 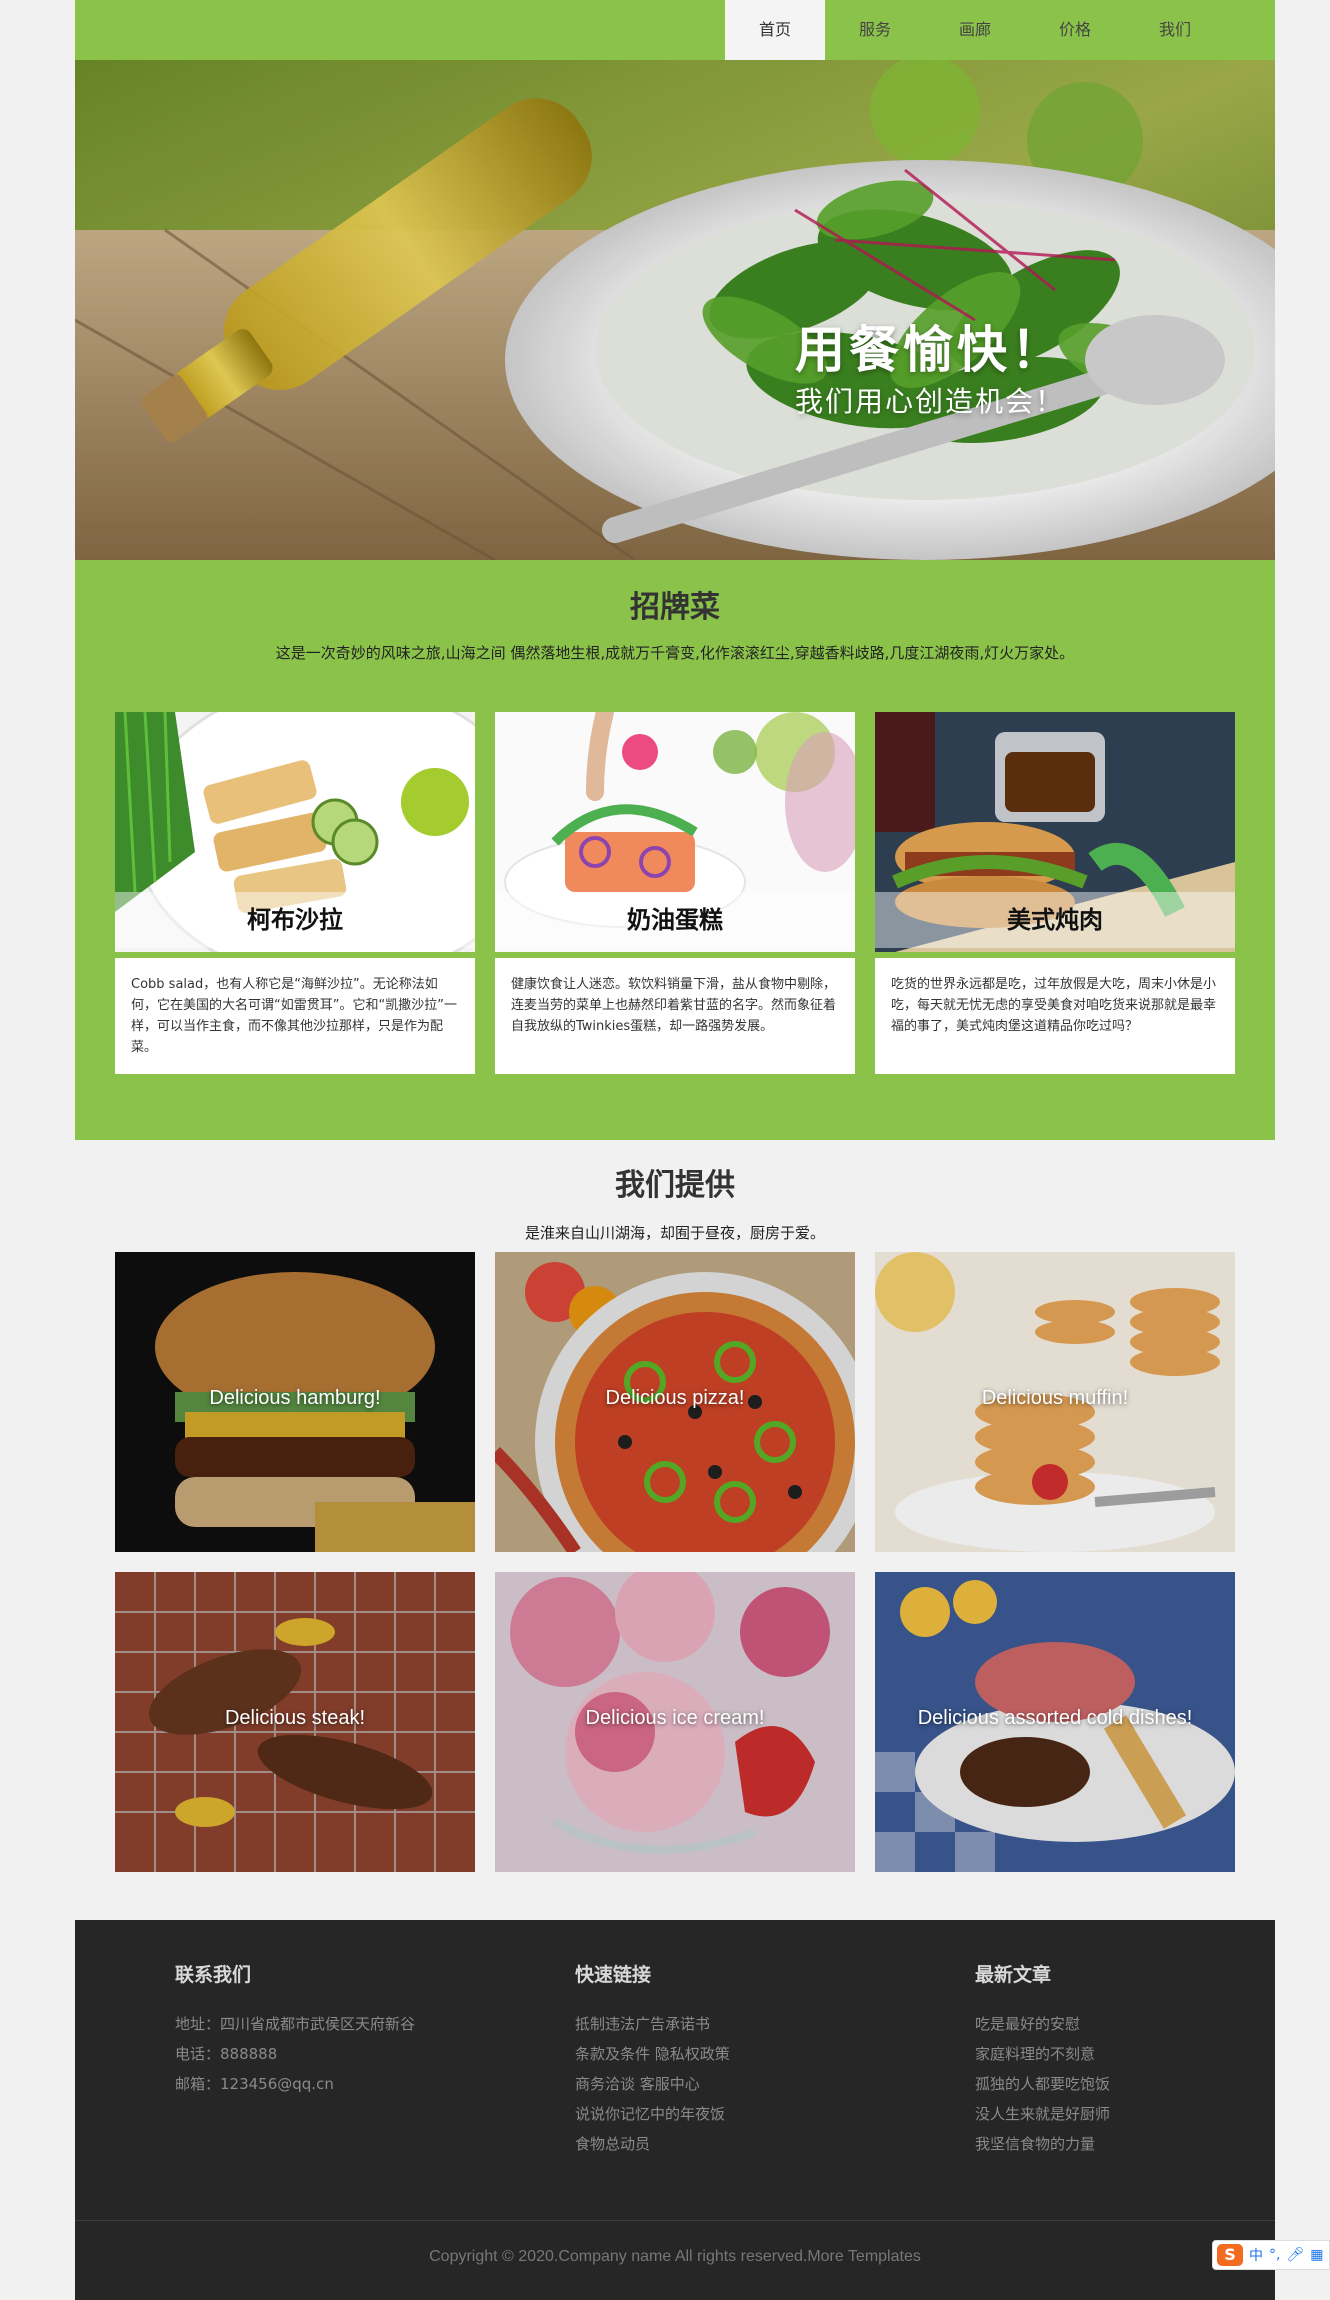 I want to click on section-title: 招牌菜, so click(x=675, y=607).